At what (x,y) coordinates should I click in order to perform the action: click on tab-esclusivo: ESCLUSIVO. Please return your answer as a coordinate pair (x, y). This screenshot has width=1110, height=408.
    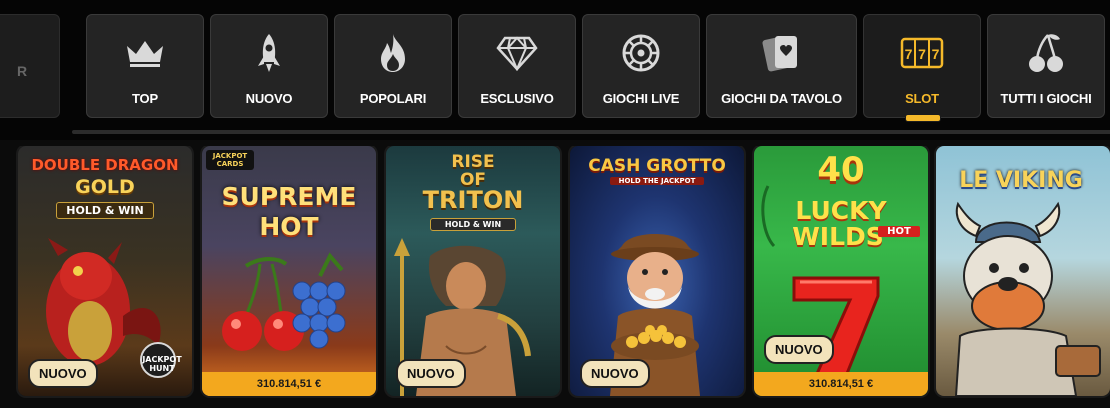
    Looking at the image, I should click on (517, 66).